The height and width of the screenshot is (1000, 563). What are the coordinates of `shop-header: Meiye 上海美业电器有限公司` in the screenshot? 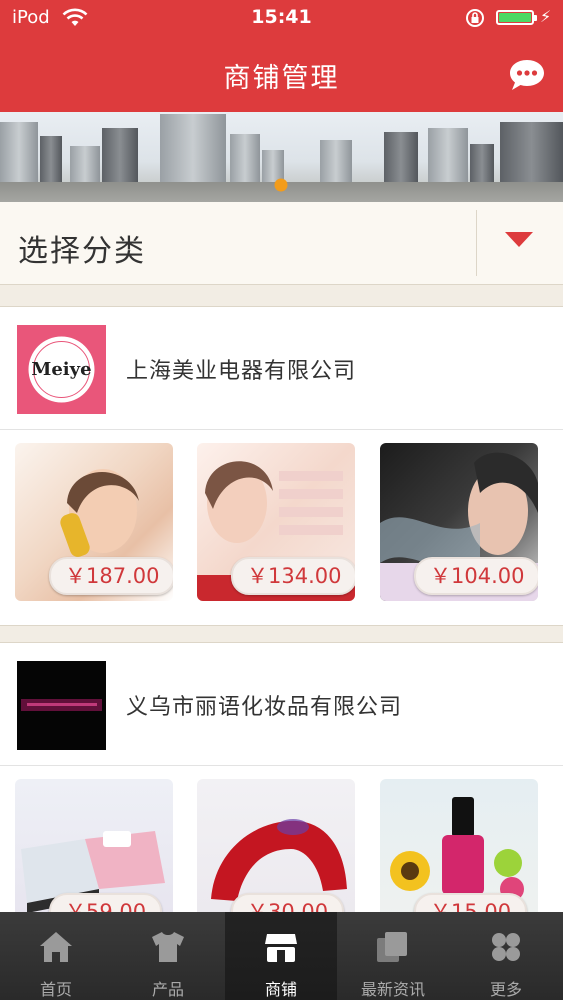 It's located at (281, 368).